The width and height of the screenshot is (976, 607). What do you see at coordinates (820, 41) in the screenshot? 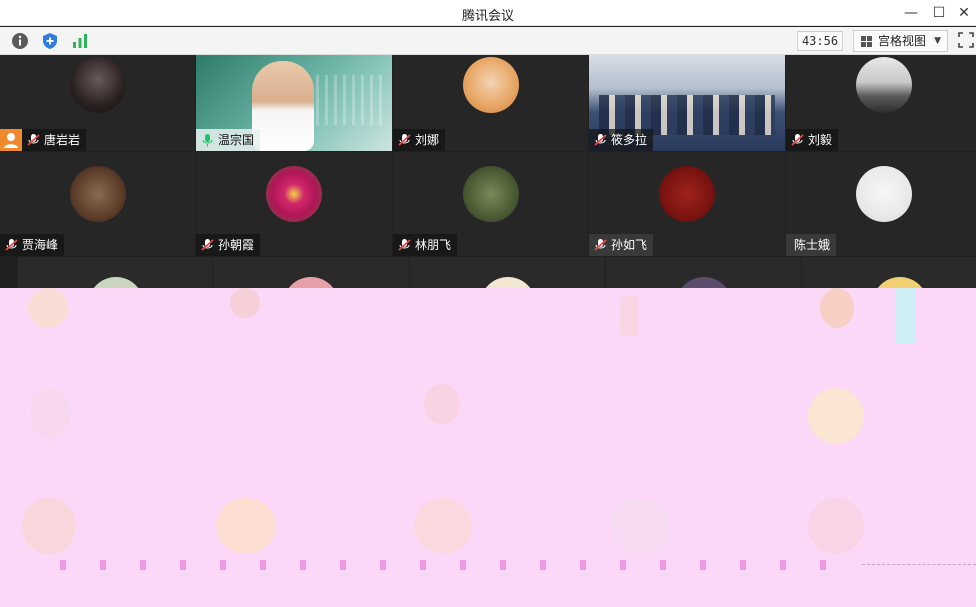
I see `meeting-timer: 43:56` at bounding box center [820, 41].